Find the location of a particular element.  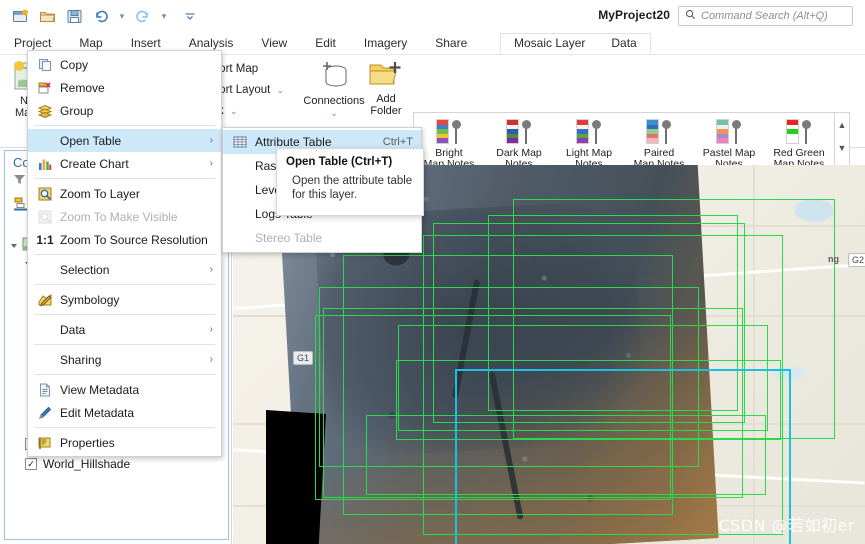

menu-item-zoom-to-make-visible: Zoom To Make Visible is located at coordinates (124, 216).